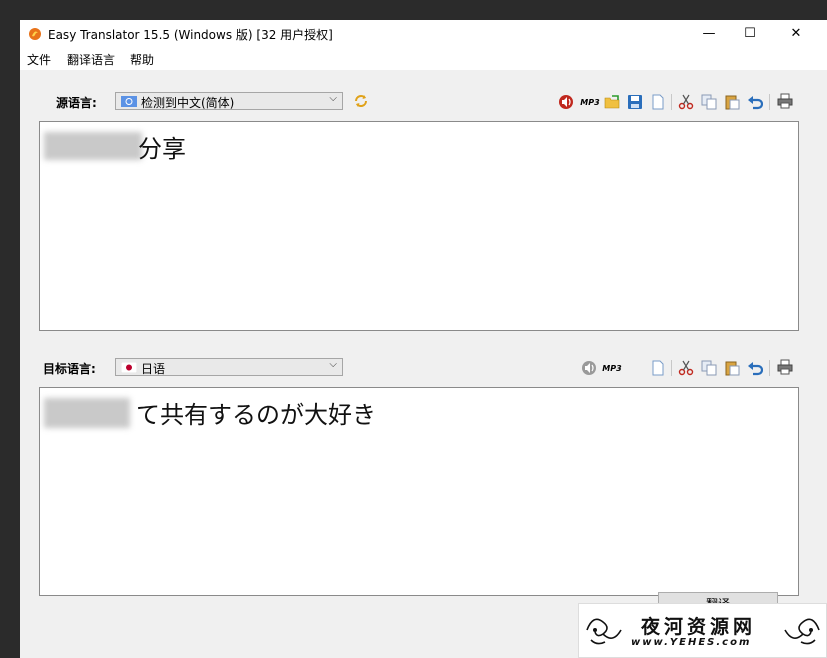 The height and width of the screenshot is (658, 827). What do you see at coordinates (423, 59) in the screenshot?
I see `menu-bar: 文件 翻译语言 帮助` at bounding box center [423, 59].